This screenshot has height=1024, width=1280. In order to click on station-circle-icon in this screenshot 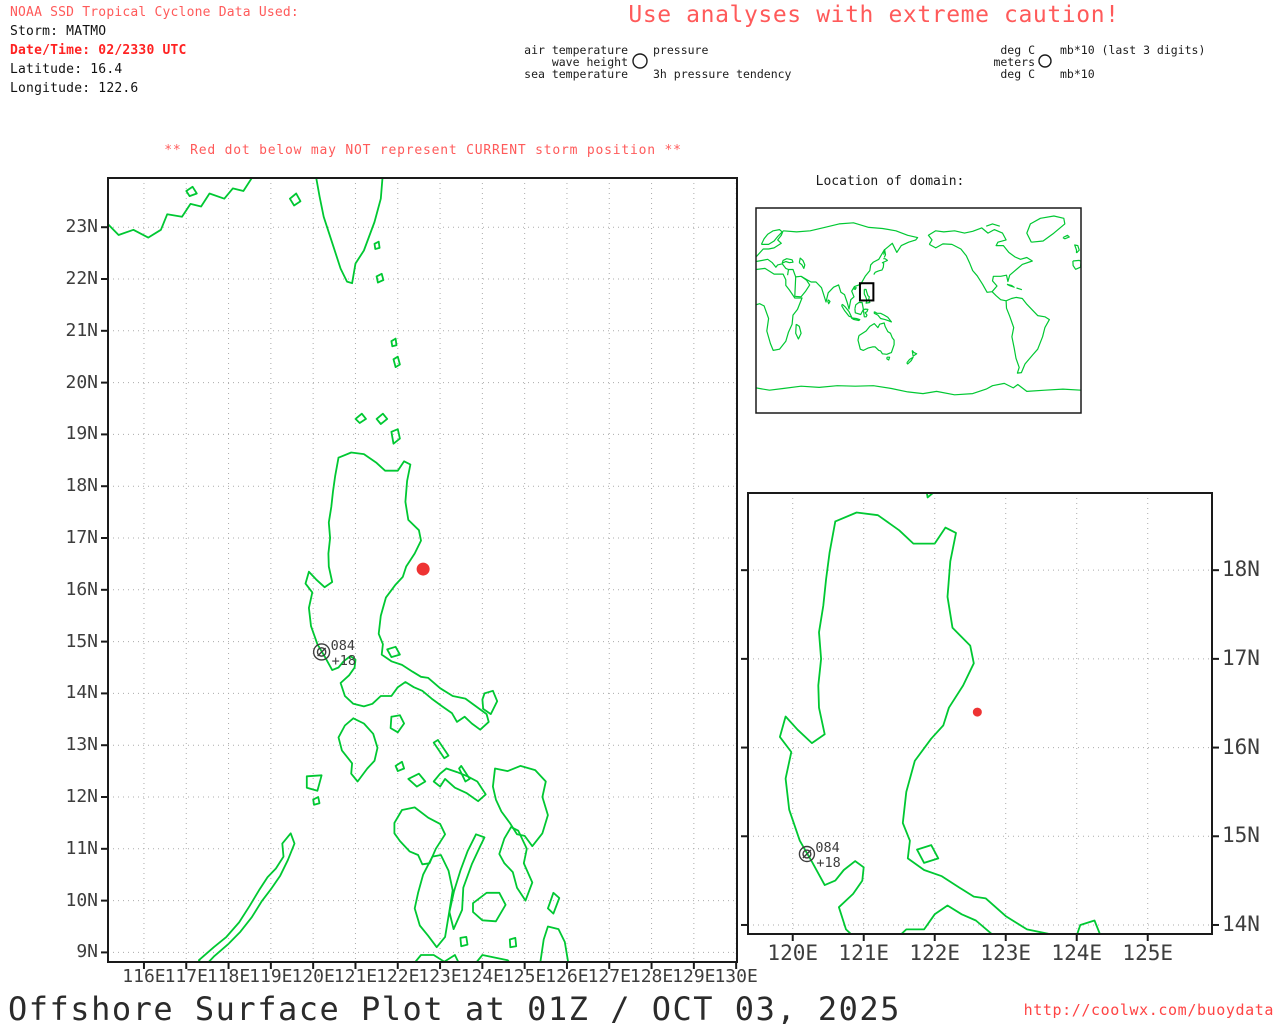, I will do `click(321, 652)`.